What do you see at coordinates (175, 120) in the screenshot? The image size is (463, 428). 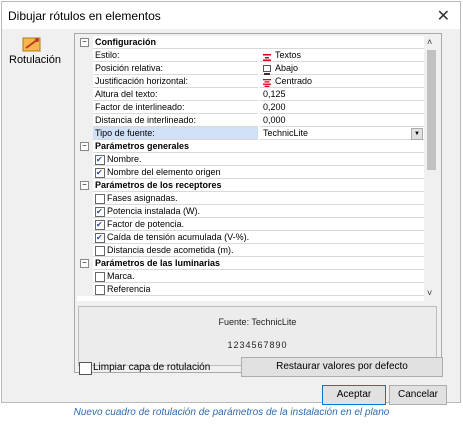 I see `property-name: Distancia de interlineado:` at bounding box center [175, 120].